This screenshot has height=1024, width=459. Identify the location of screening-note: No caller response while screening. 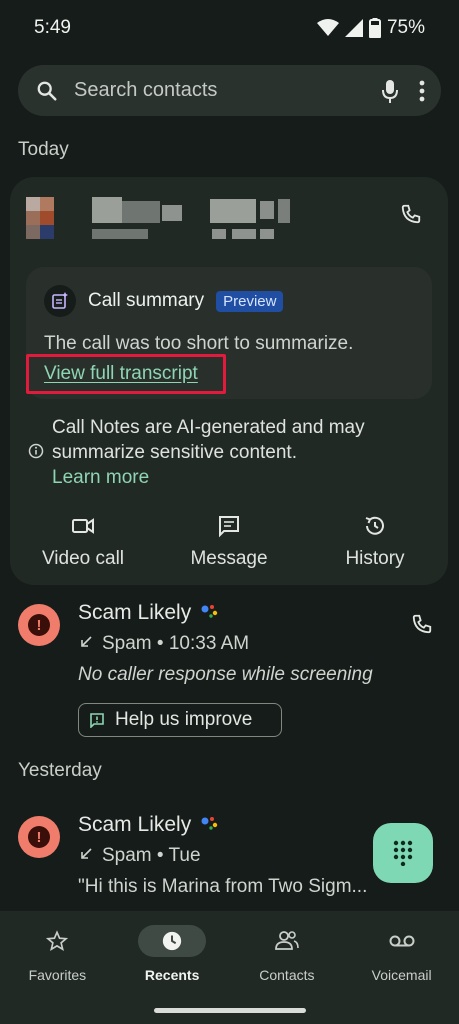
(225, 674).